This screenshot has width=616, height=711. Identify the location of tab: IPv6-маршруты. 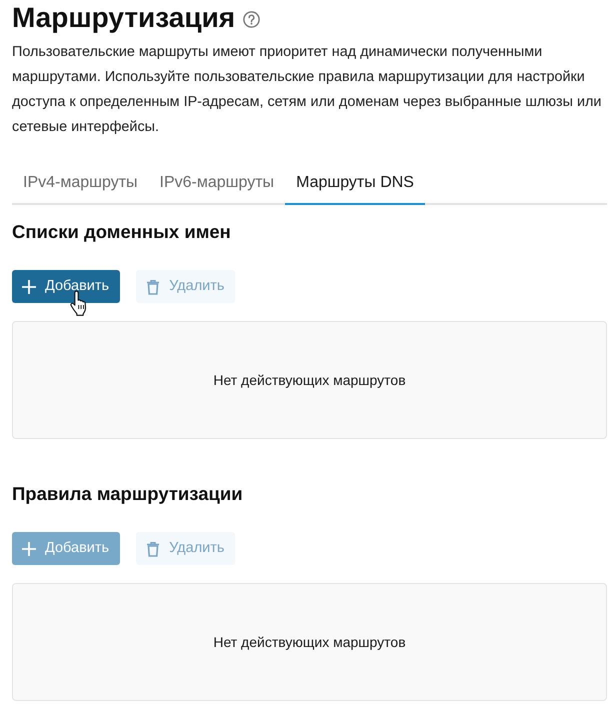
(217, 184).